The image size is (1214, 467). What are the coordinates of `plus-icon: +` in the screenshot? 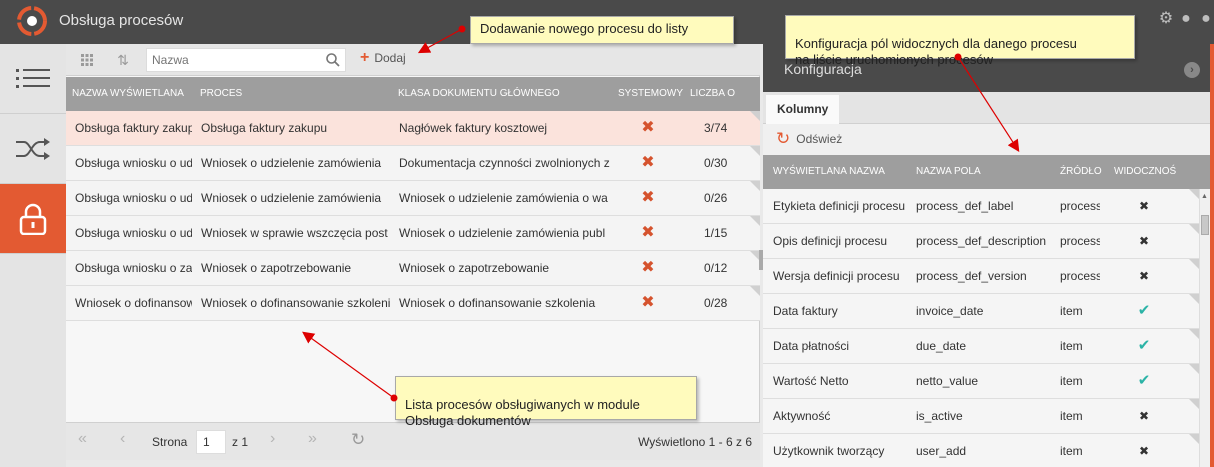 It's located at (365, 57).